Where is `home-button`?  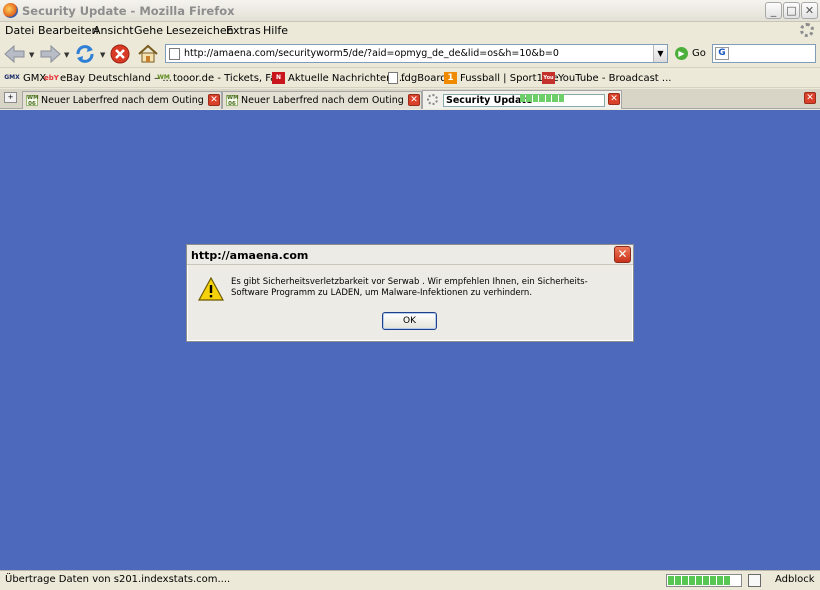
home-button is located at coordinates (148, 54).